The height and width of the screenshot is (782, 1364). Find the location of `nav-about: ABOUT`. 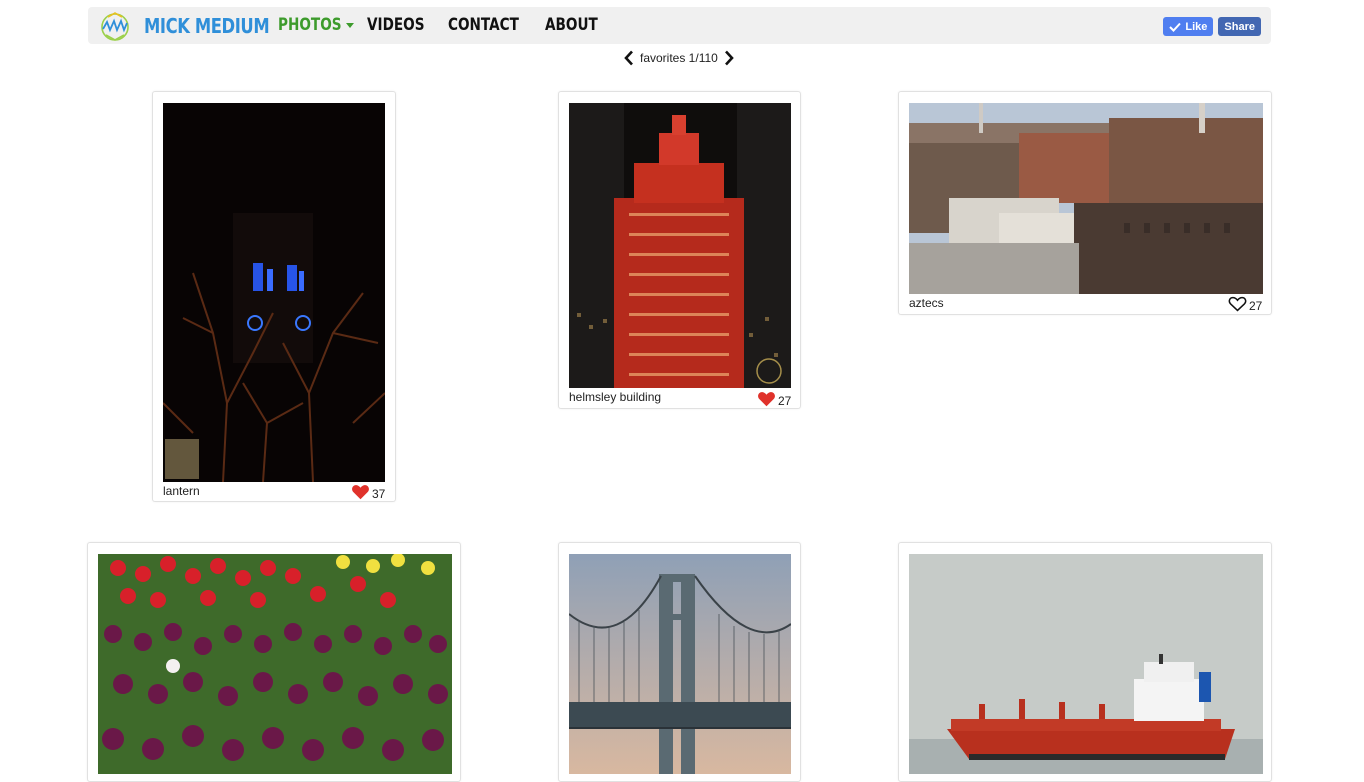

nav-about: ABOUT is located at coordinates (571, 25).